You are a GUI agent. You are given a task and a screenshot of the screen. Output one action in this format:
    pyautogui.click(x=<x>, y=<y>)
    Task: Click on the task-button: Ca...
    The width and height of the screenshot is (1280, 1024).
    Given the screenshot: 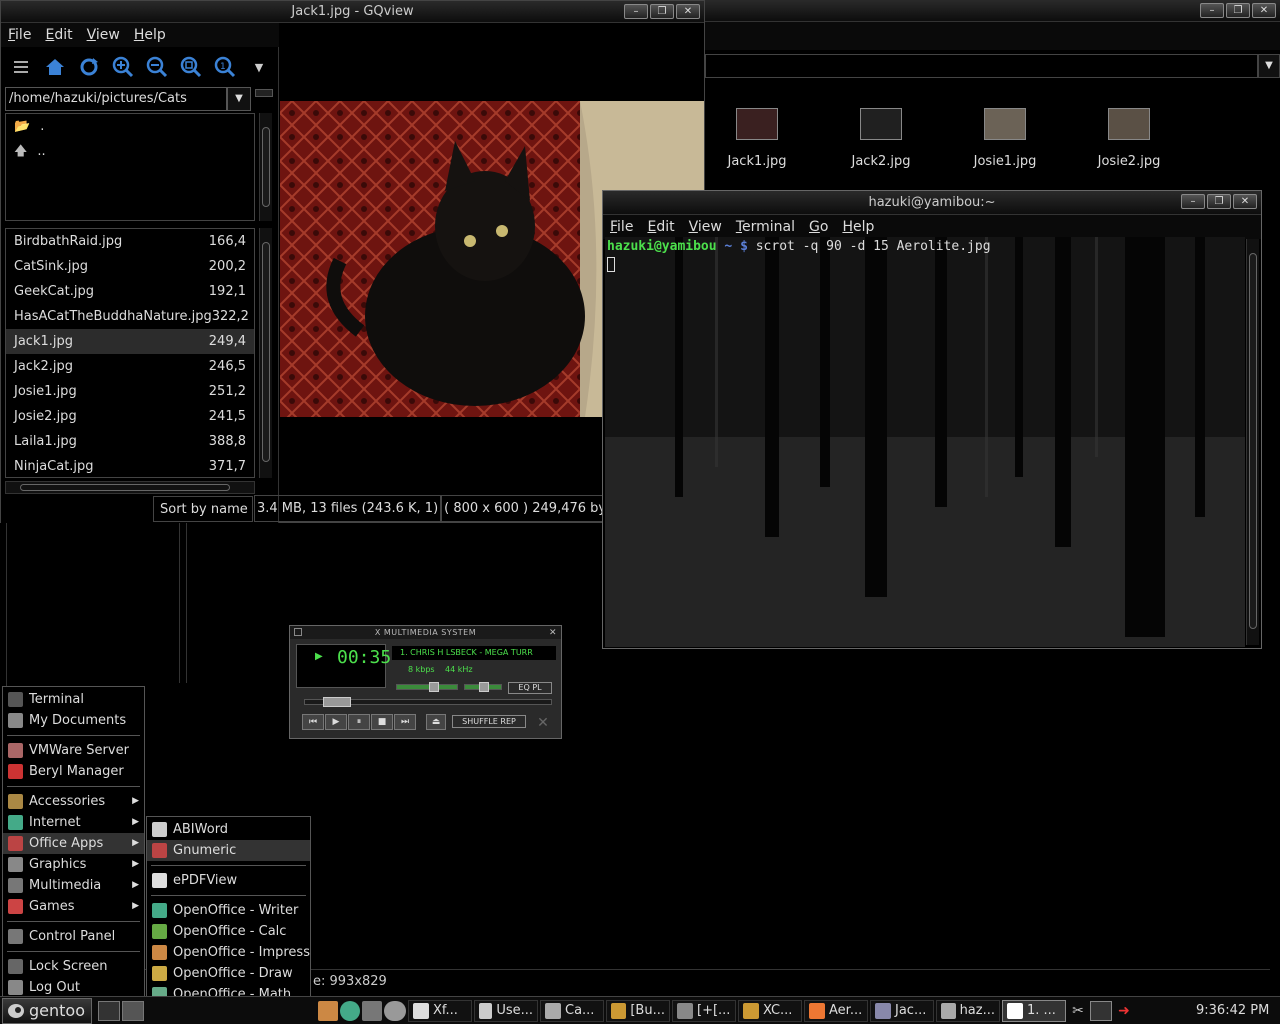 What is the action you would take?
    pyautogui.click(x=572, y=1010)
    